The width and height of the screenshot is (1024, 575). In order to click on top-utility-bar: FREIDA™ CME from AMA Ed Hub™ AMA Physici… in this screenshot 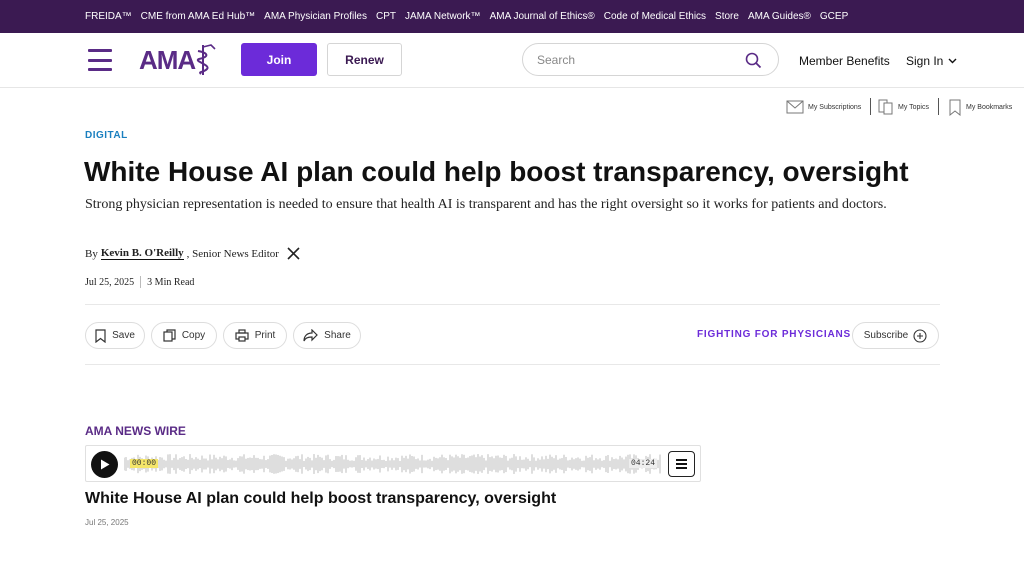, I will do `click(512, 16)`.